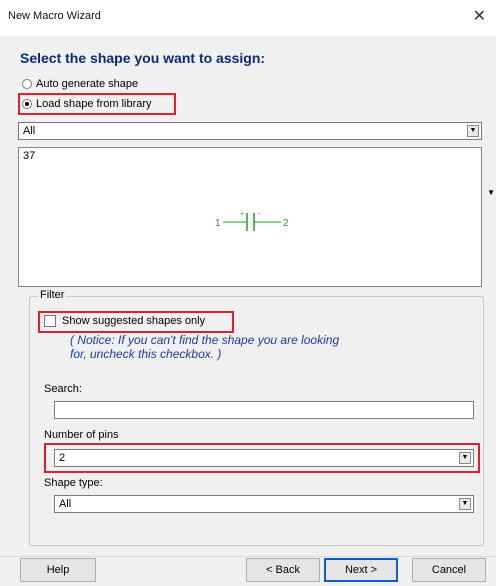 The height and width of the screenshot is (586, 496). Describe the element at coordinates (81, 435) in the screenshot. I see `pins-label: Number of pins` at that location.